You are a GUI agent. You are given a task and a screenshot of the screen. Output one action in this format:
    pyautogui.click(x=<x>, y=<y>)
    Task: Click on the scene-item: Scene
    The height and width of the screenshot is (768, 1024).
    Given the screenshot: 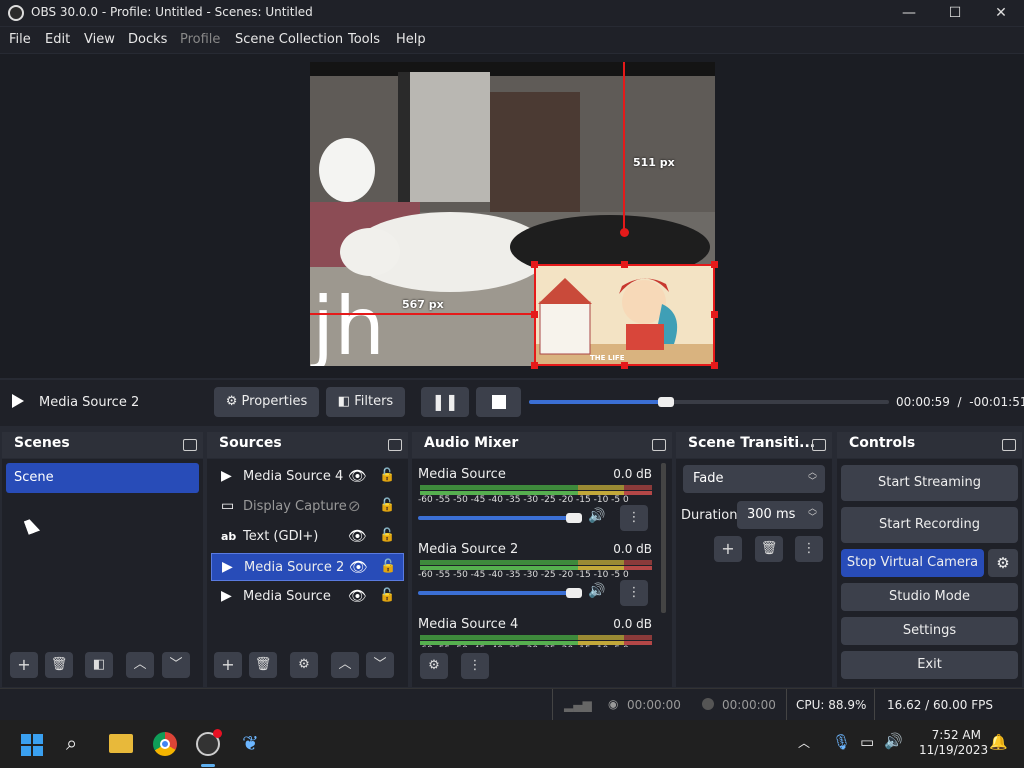 What is the action you would take?
    pyautogui.click(x=102, y=478)
    